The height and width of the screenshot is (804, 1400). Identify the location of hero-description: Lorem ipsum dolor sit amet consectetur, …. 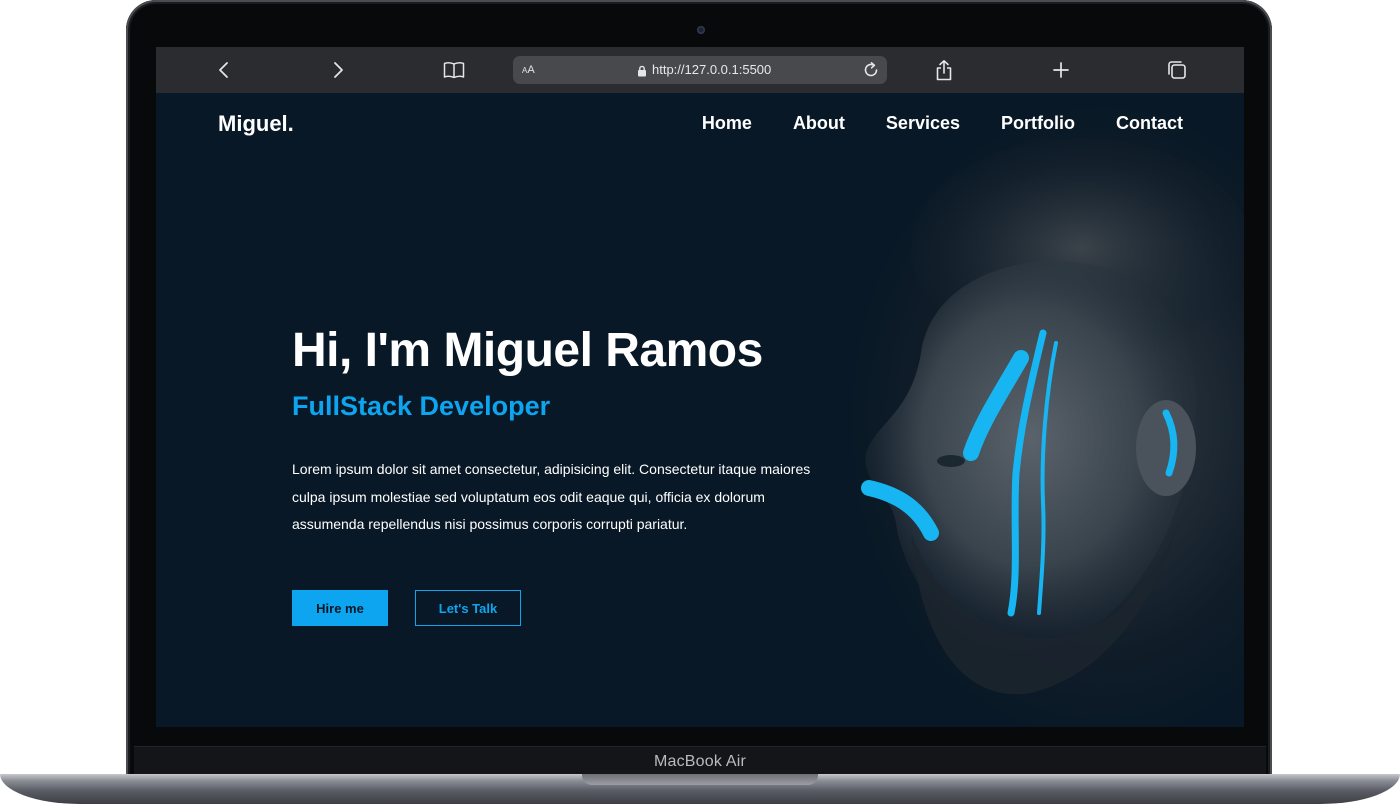
(551, 496).